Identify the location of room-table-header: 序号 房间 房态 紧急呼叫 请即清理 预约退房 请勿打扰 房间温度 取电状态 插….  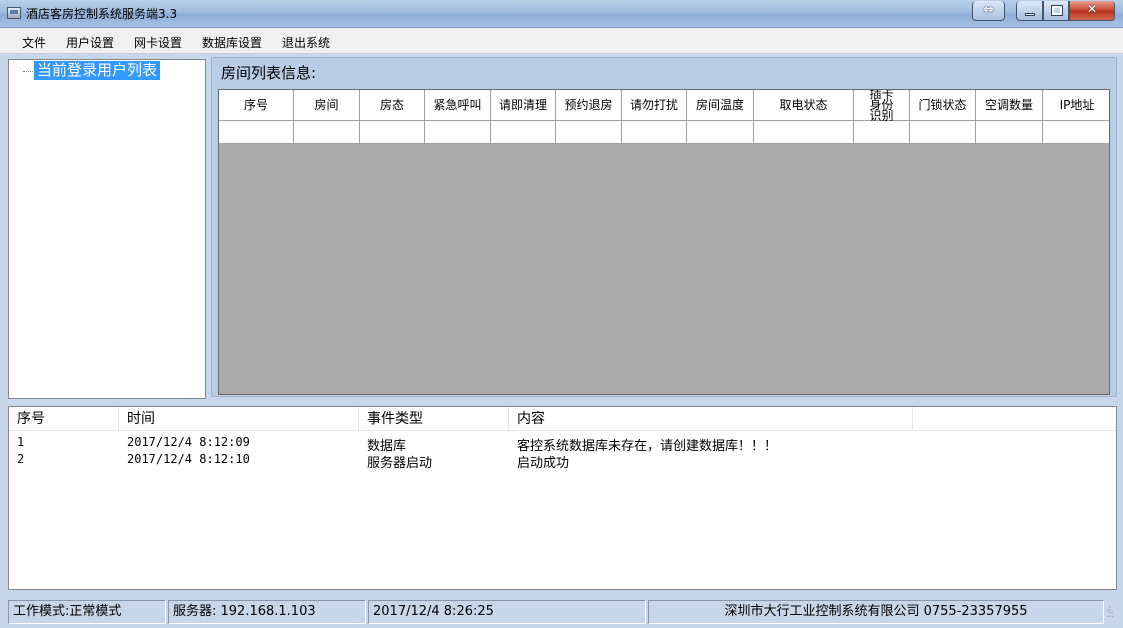
(664, 106).